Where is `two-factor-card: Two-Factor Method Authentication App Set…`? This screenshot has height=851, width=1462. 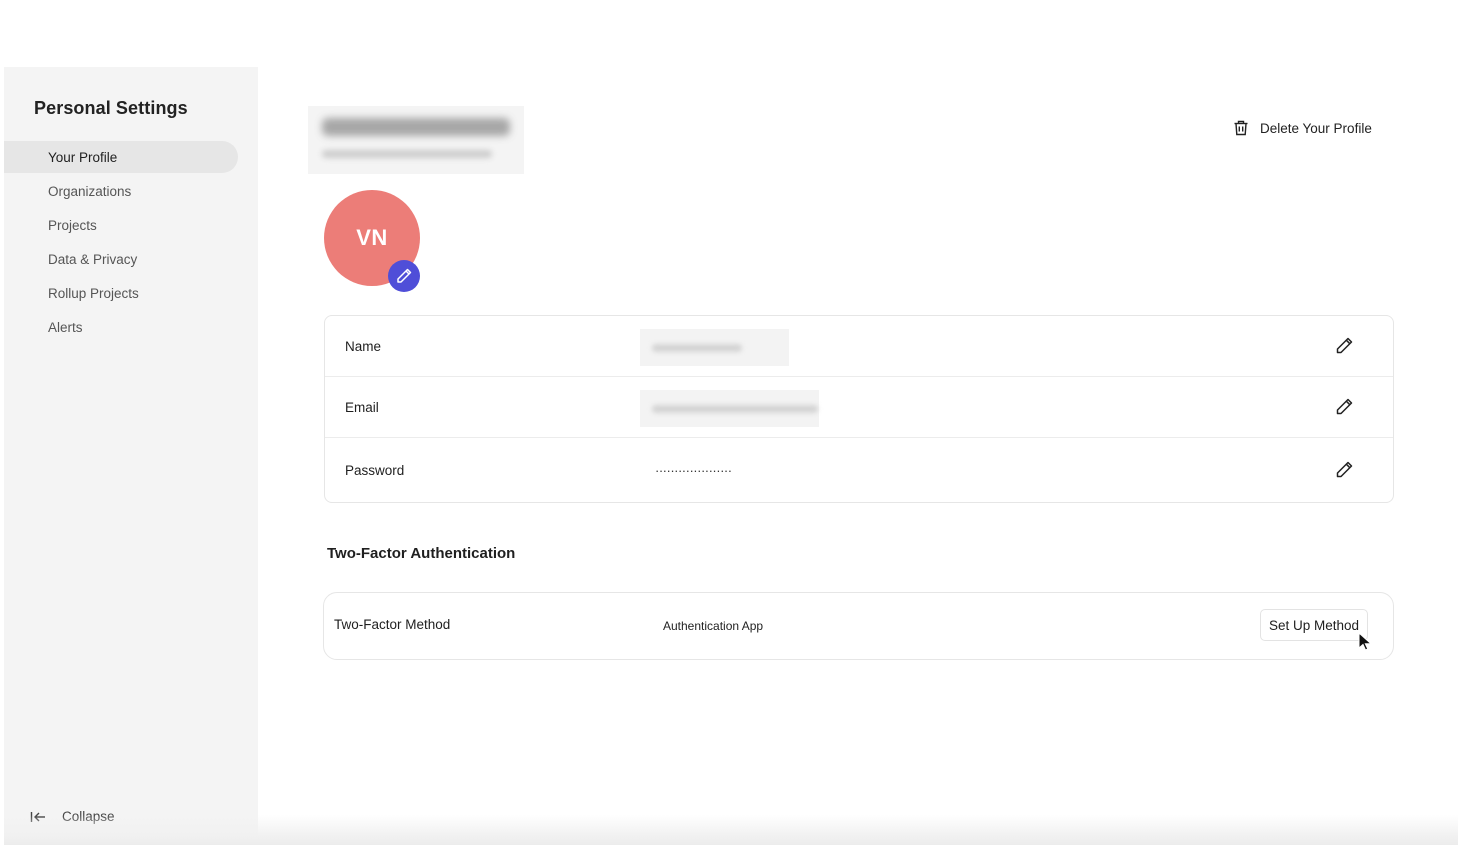
two-factor-card: Two-Factor Method Authentication App Set… is located at coordinates (858, 626).